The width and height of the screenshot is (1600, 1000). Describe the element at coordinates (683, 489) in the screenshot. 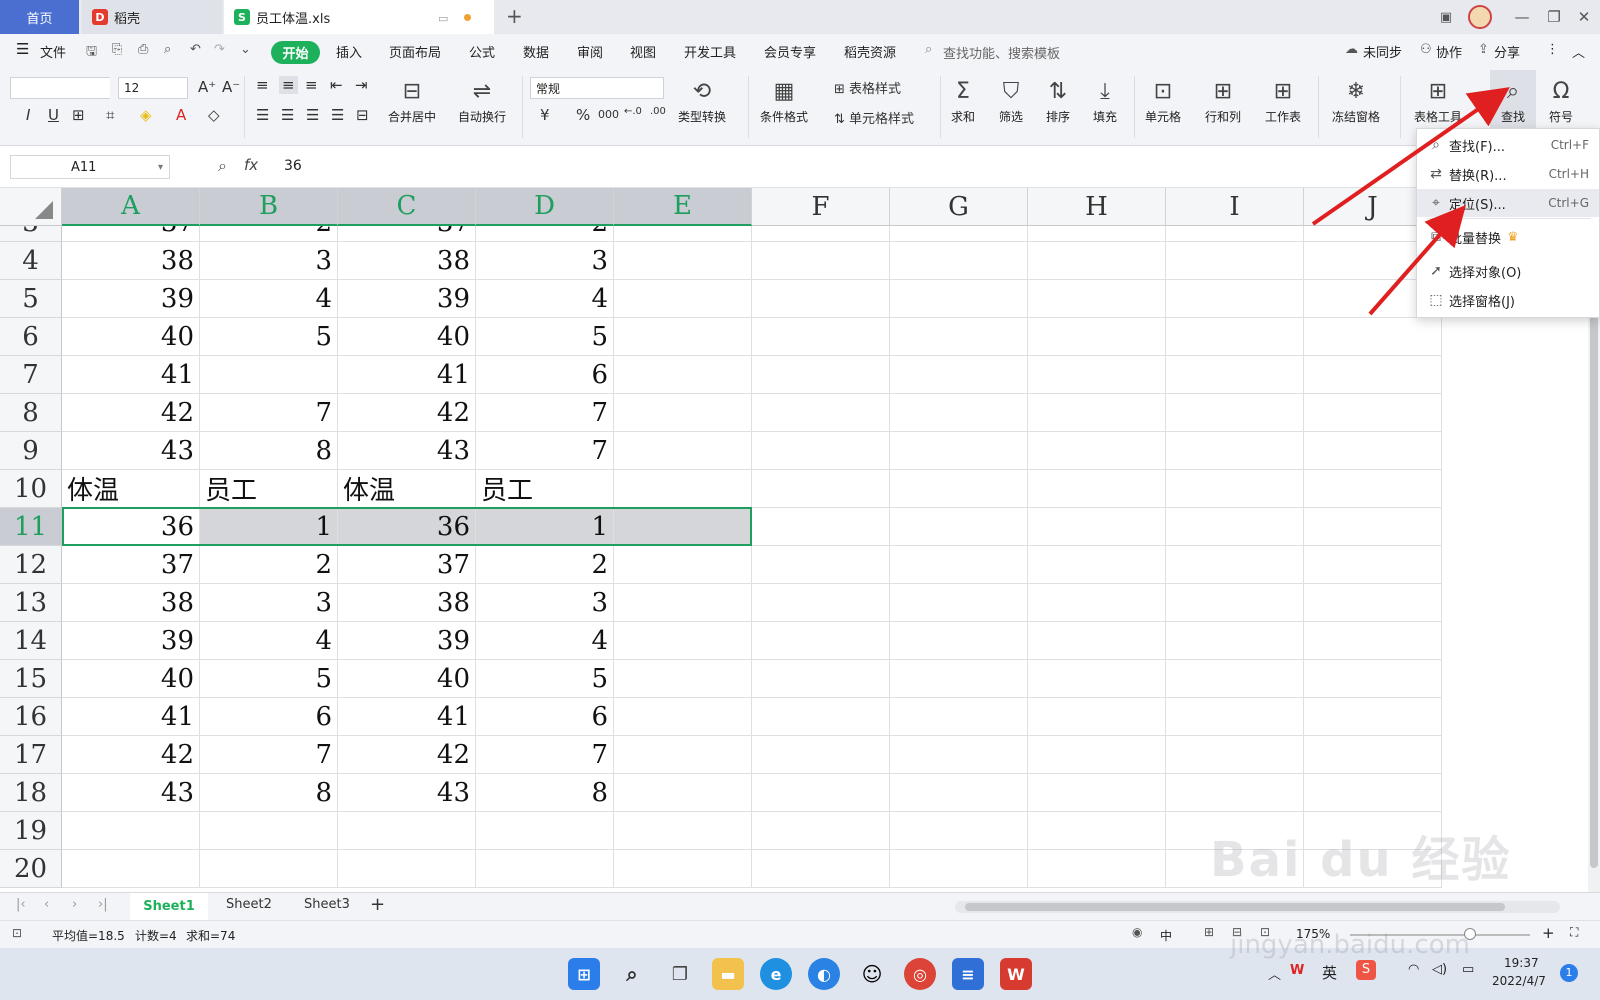

I see `cell-e10` at that location.